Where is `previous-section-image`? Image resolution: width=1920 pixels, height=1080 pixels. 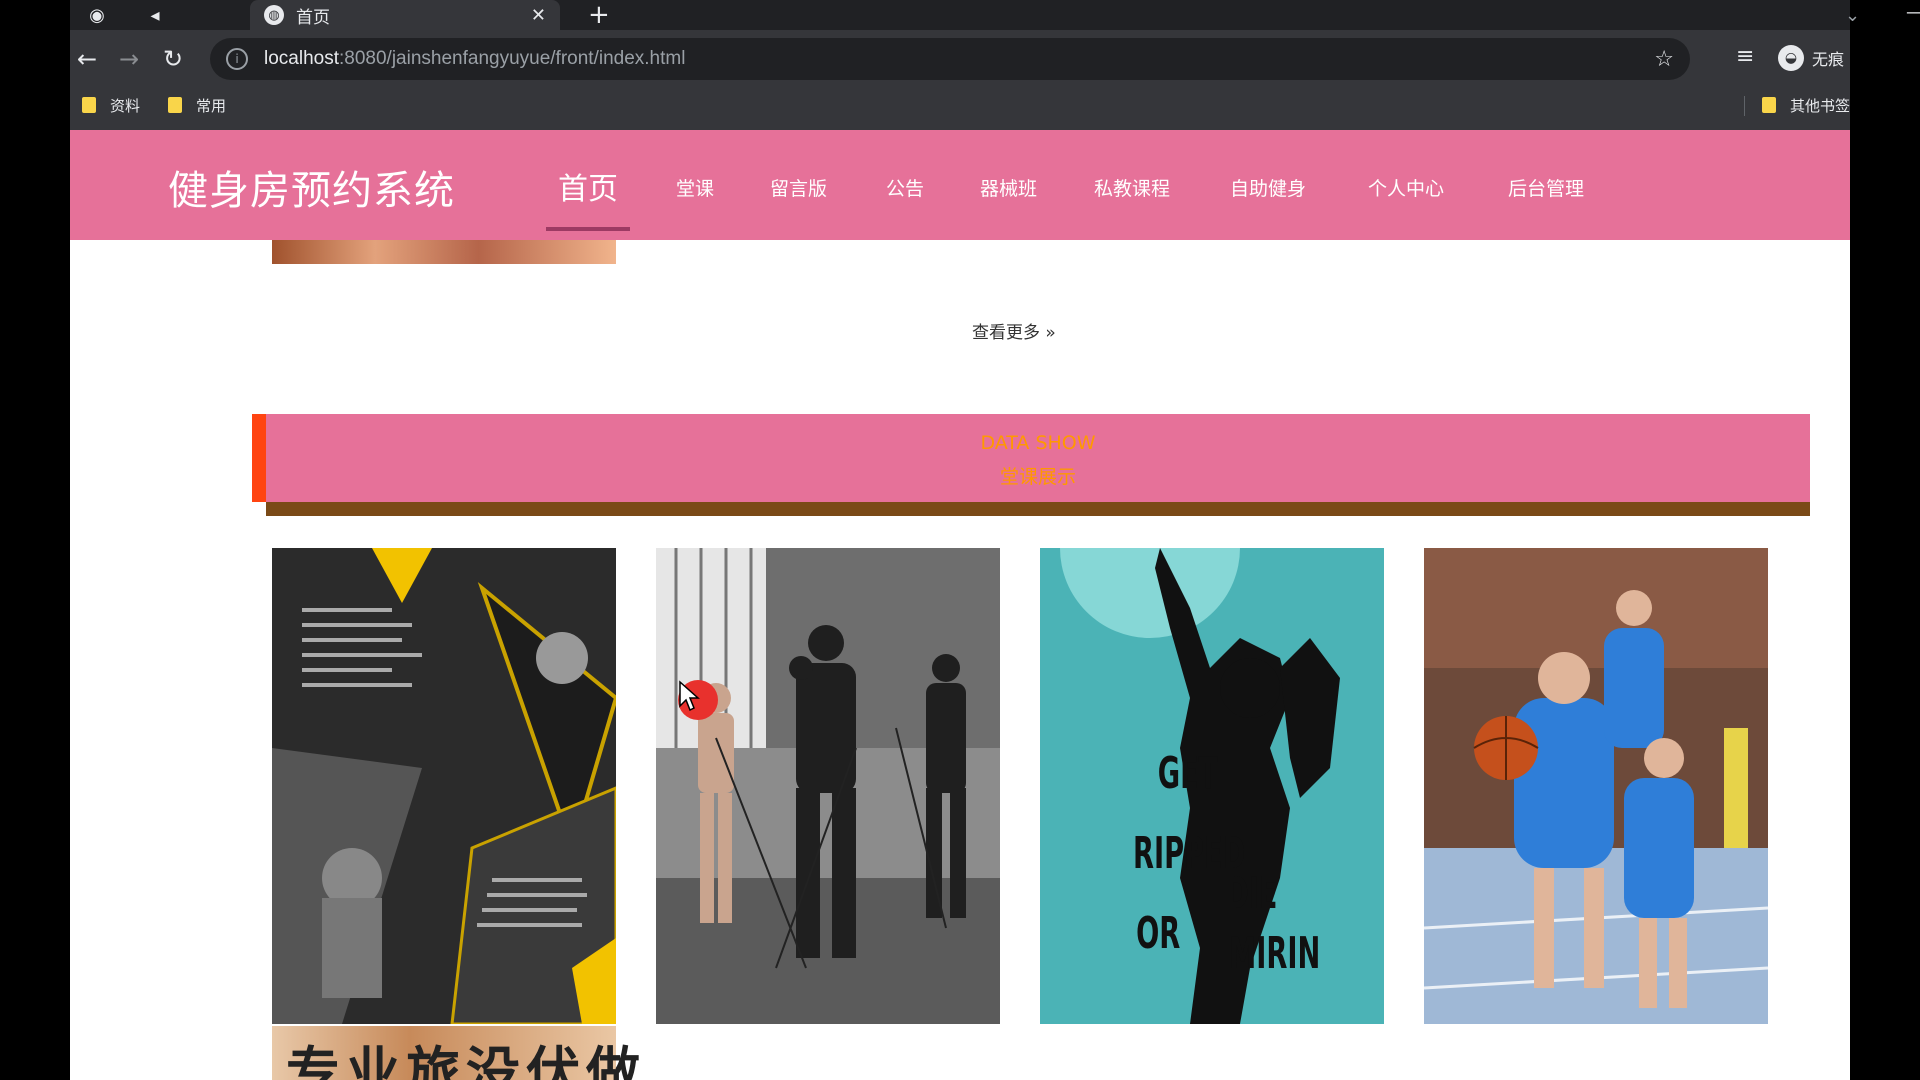
previous-section-image is located at coordinates (444, 252).